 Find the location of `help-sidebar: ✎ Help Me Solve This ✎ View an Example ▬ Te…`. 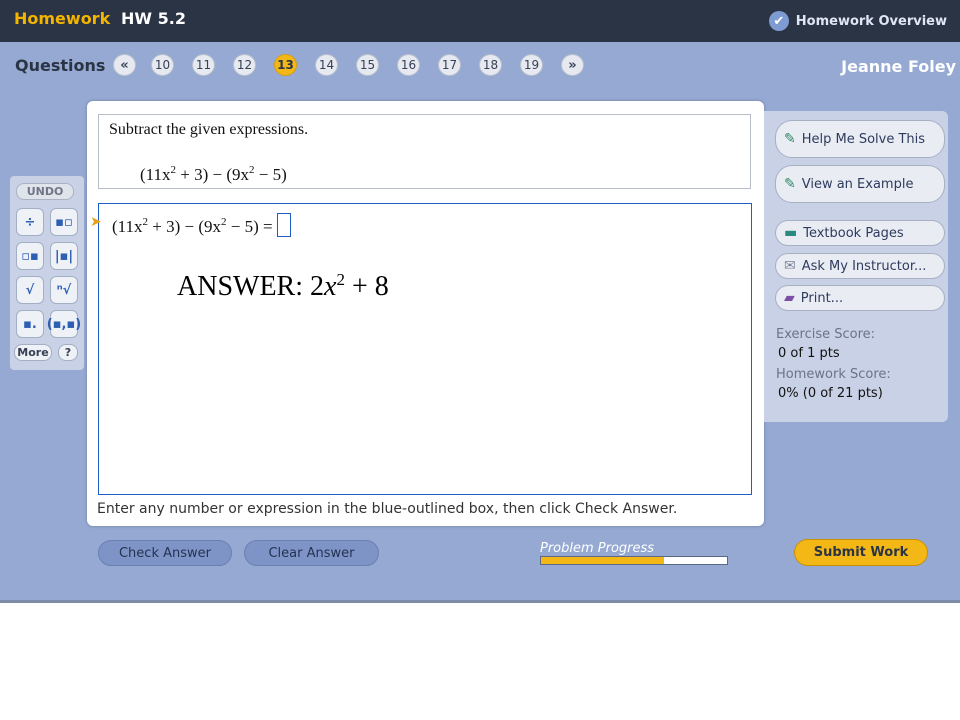

help-sidebar: ✎ Help Me Solve This ✎ View an Example ▬ Te… is located at coordinates (856, 266).